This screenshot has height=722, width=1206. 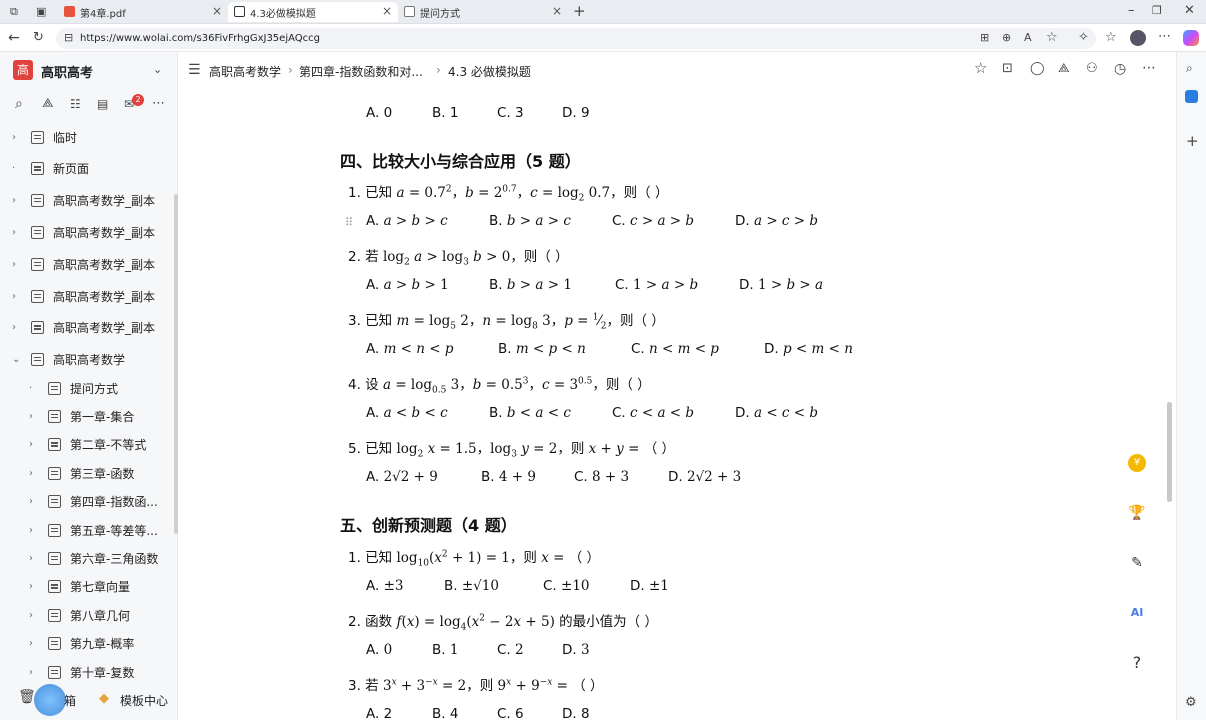 I want to click on sidebar-item: ⌄ 高职高考数学, so click(x=88, y=360).